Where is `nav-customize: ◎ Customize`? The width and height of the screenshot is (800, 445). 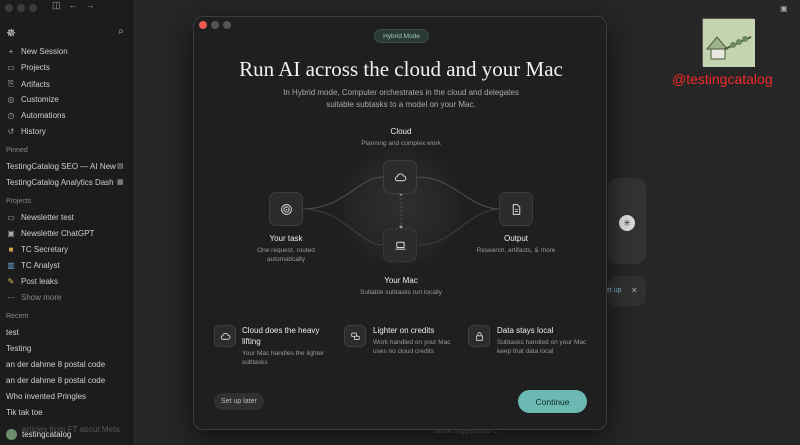
nav-customize: ◎ Customize is located at coordinates (32, 99).